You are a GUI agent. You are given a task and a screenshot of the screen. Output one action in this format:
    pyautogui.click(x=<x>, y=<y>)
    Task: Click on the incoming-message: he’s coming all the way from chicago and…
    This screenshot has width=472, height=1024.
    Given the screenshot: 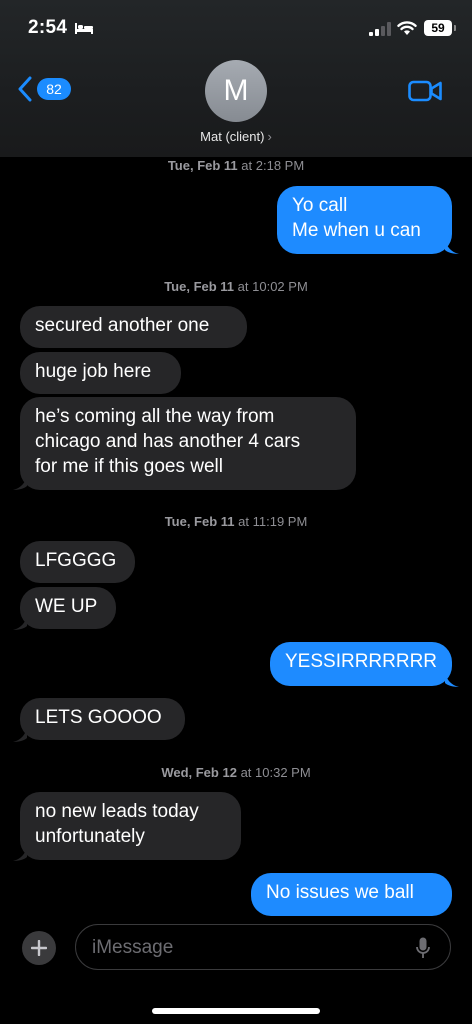 What is the action you would take?
    pyautogui.click(x=188, y=443)
    